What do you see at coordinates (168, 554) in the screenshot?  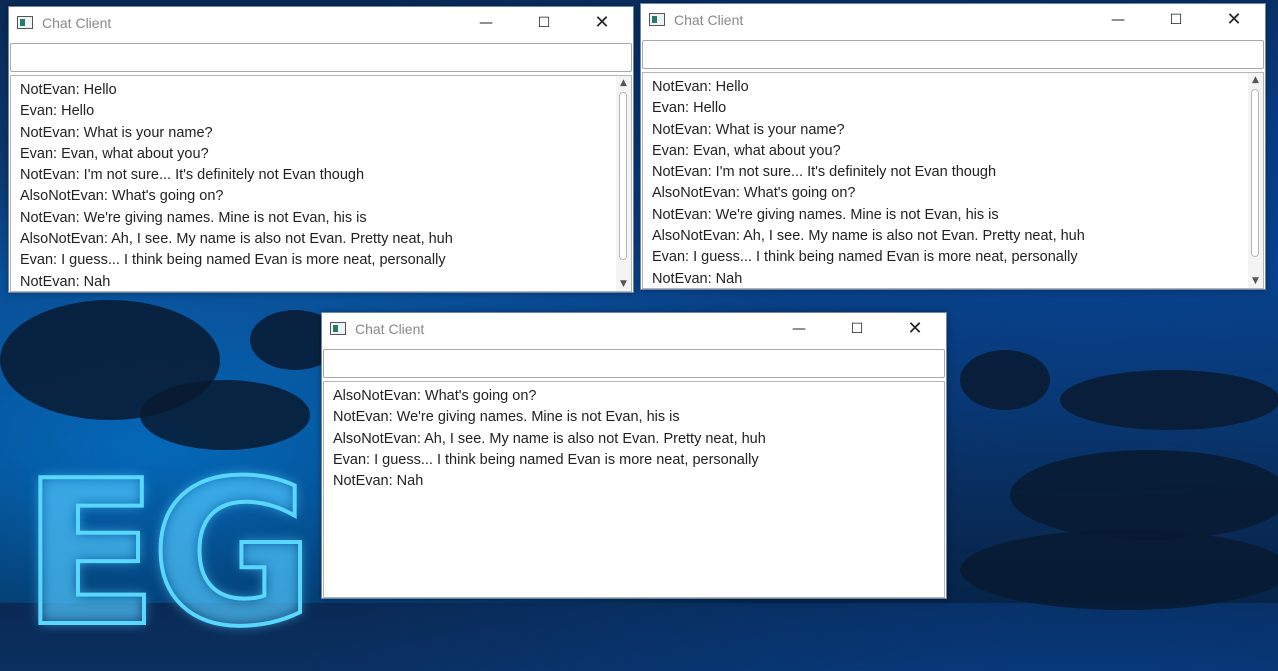 I see `wallpaper-logo: EG` at bounding box center [168, 554].